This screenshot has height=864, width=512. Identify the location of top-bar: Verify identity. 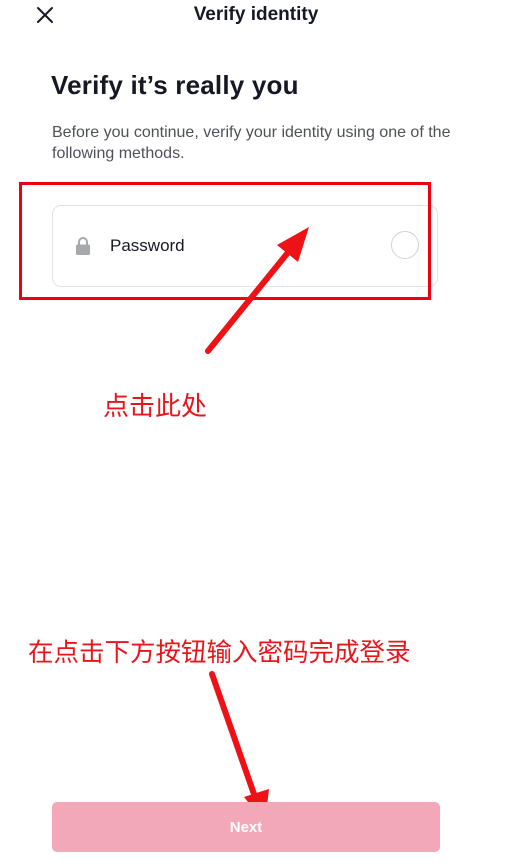
(256, 15).